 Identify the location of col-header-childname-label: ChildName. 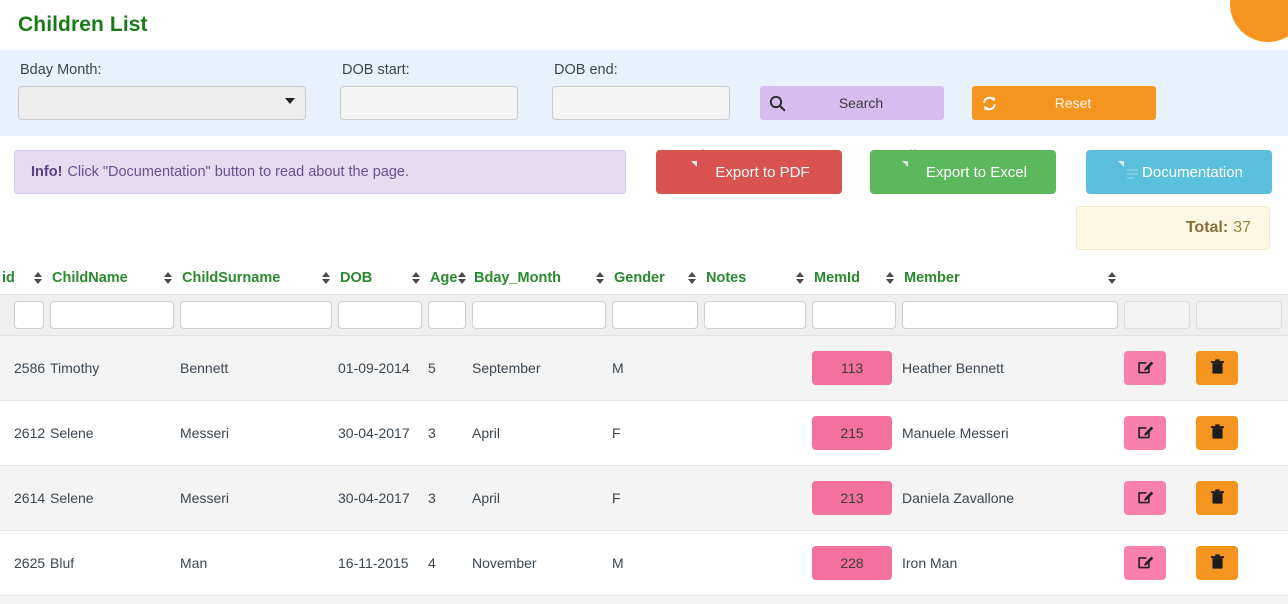
(90, 278).